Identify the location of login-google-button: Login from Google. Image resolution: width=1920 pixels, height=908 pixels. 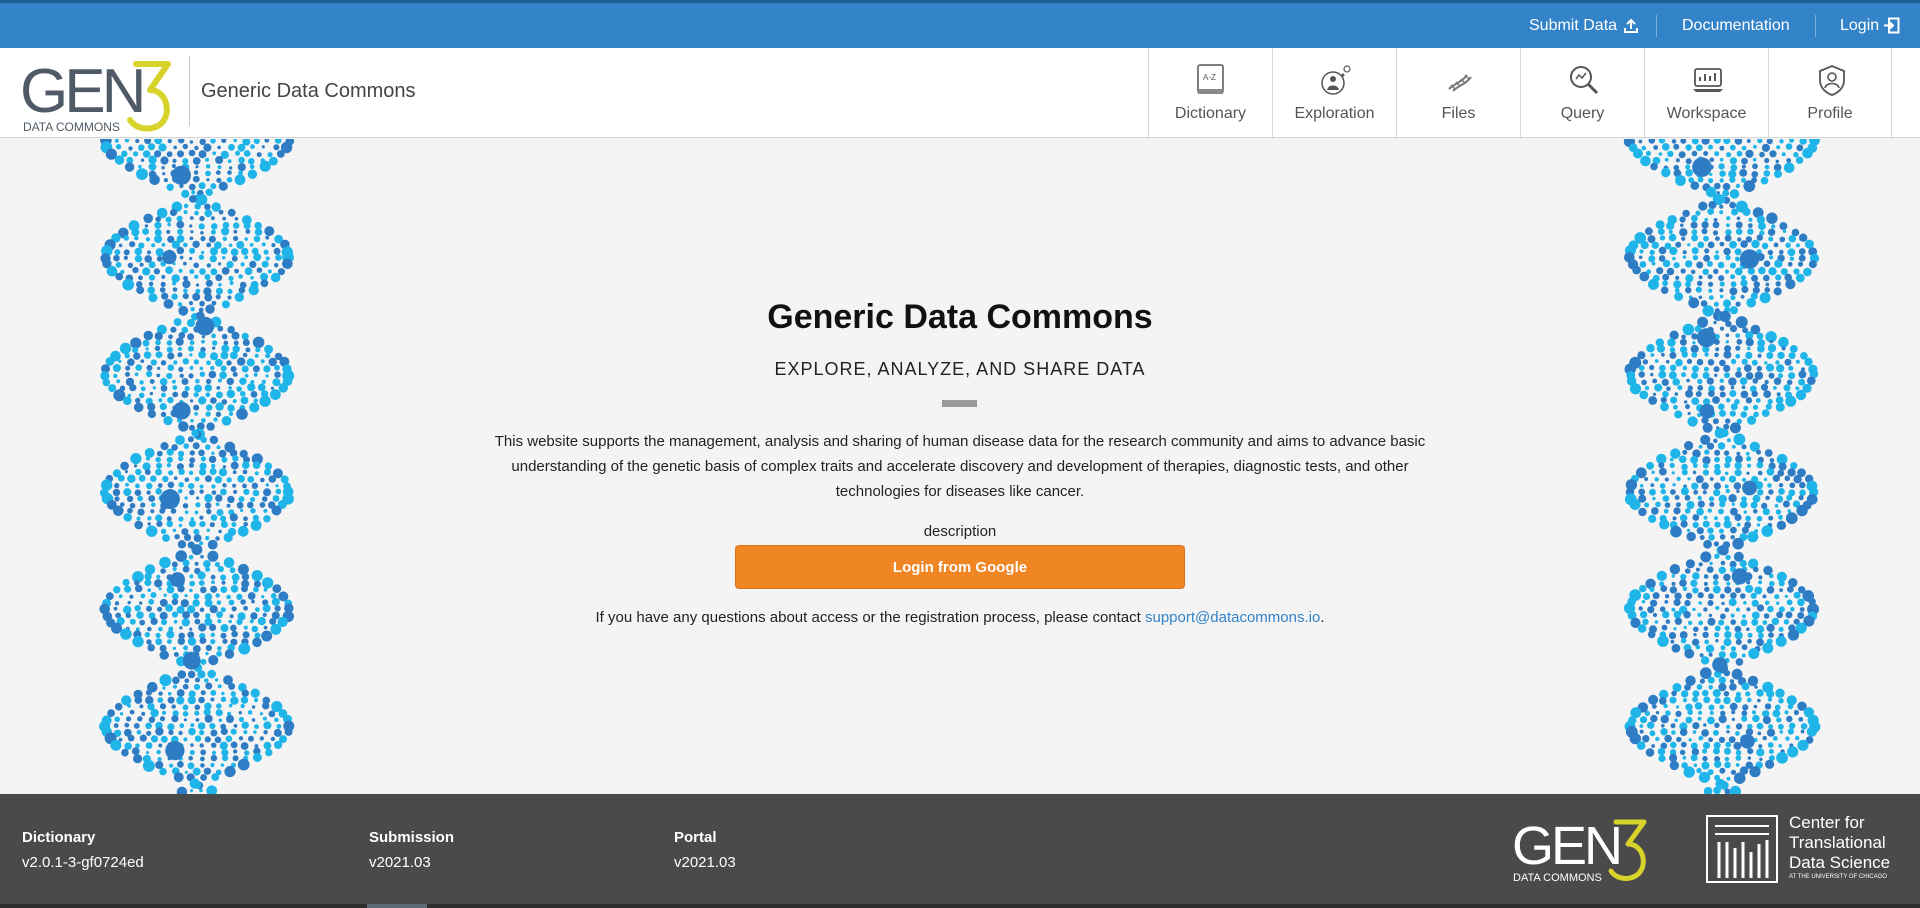
(960, 567).